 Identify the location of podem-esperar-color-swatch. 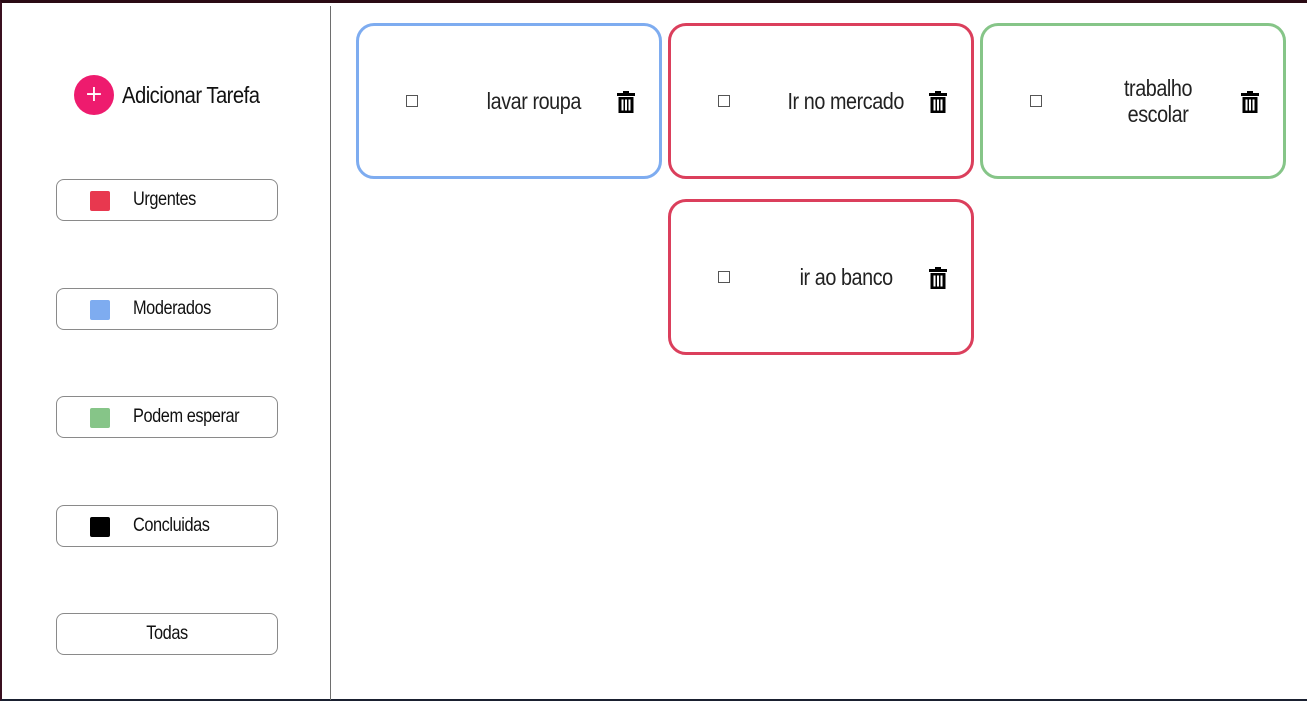
(100, 418).